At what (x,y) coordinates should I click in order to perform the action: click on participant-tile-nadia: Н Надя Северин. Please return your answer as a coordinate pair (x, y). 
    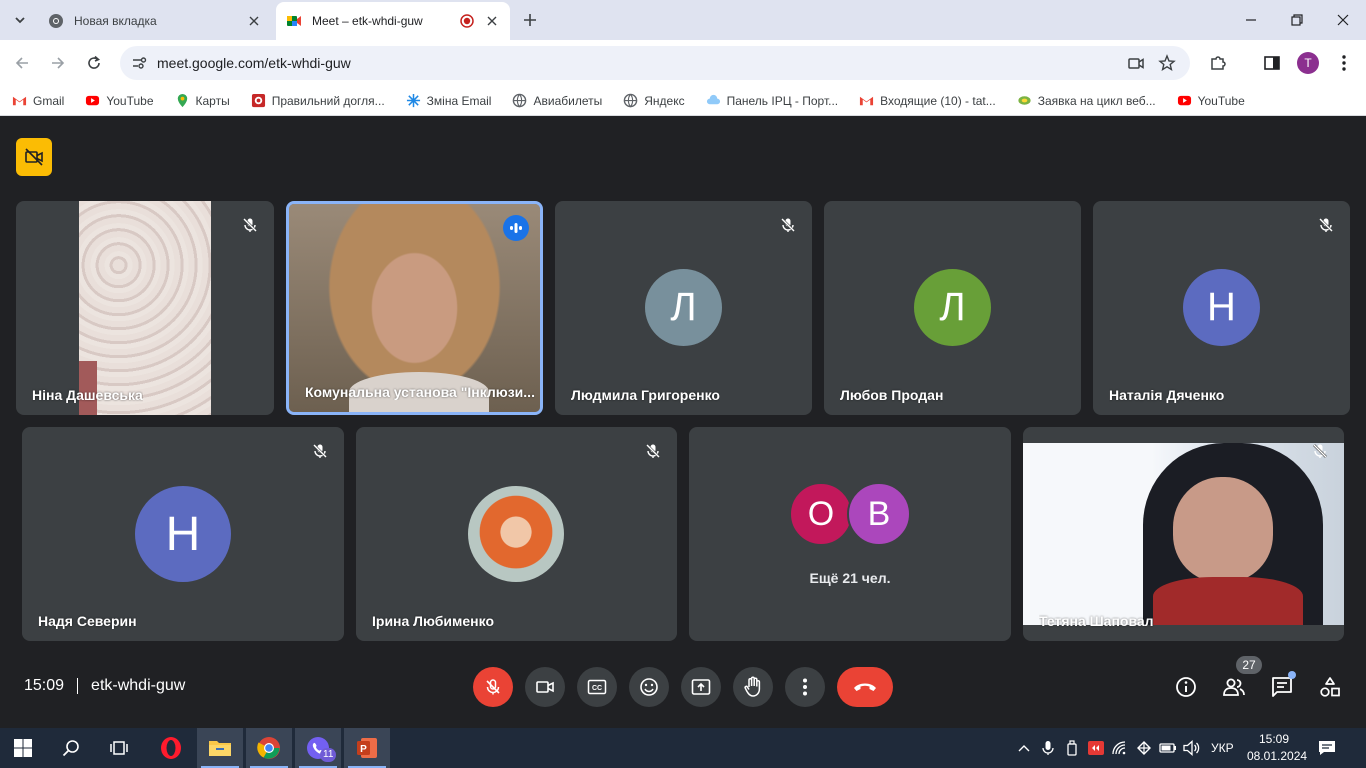
    Looking at the image, I should click on (183, 534).